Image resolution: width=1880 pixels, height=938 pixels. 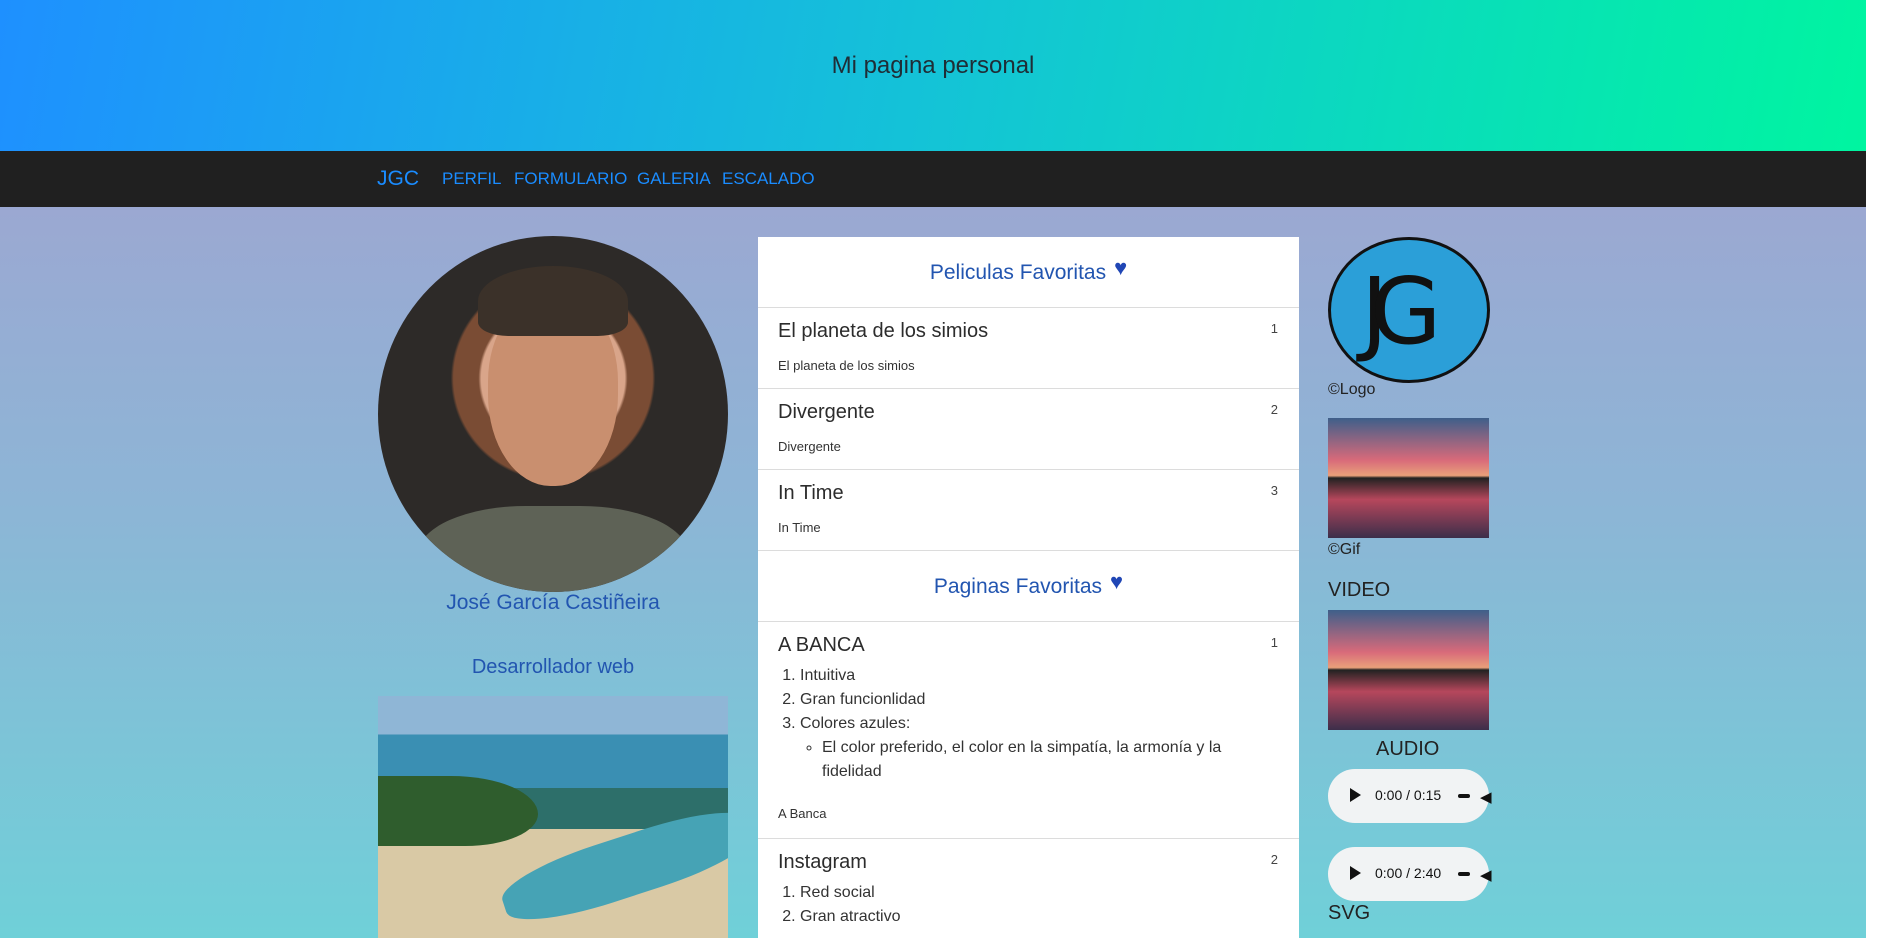 I want to click on movie-subtitle: El planeta de los simios, so click(x=846, y=365).